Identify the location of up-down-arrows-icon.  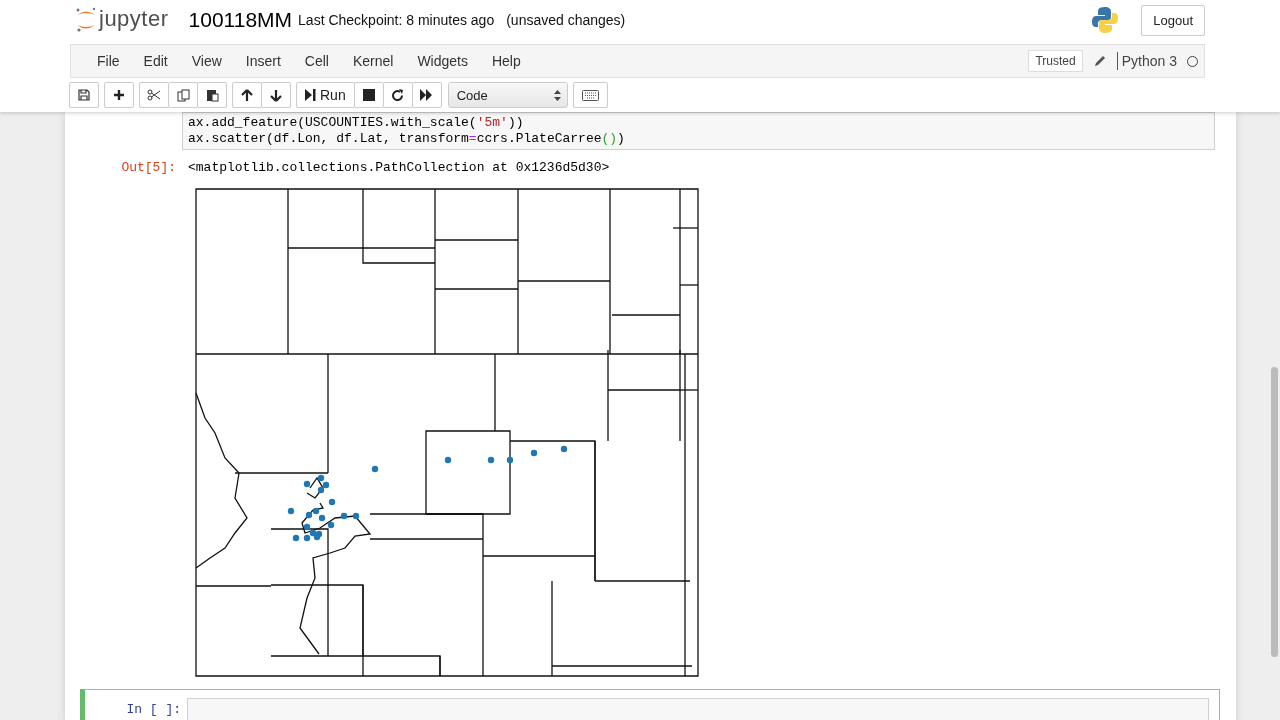
(557, 95).